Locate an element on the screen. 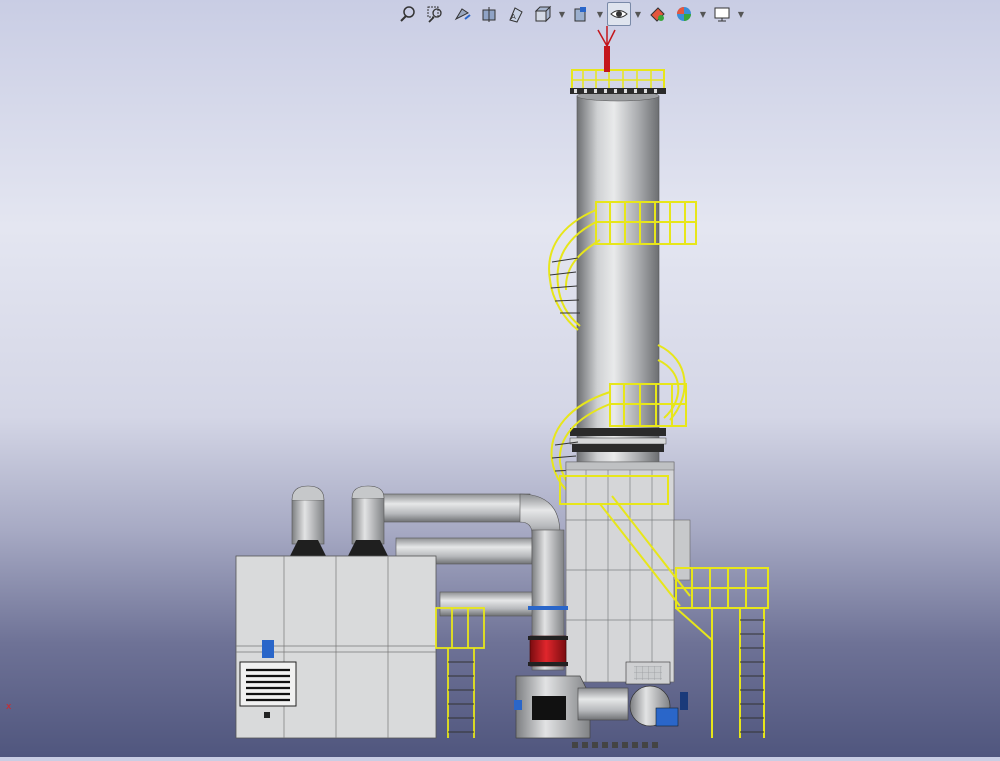 This screenshot has height=761, width=1000. appearance-icon is located at coordinates (657, 14).